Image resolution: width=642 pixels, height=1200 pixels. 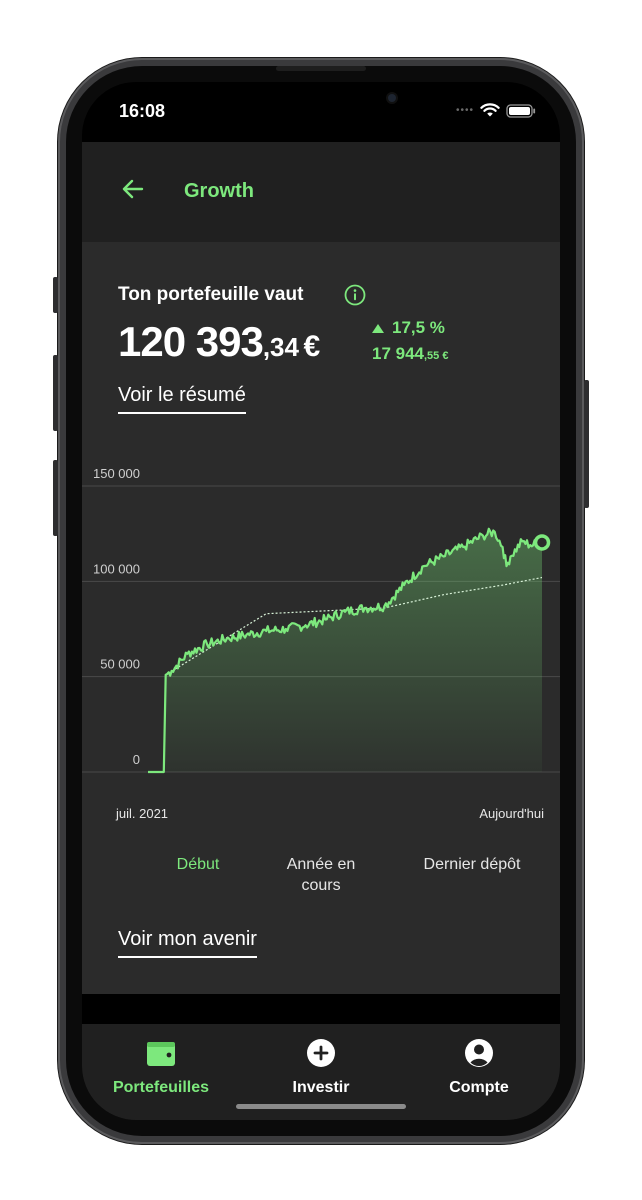 I want to click on notch, so click(x=322, y=103).